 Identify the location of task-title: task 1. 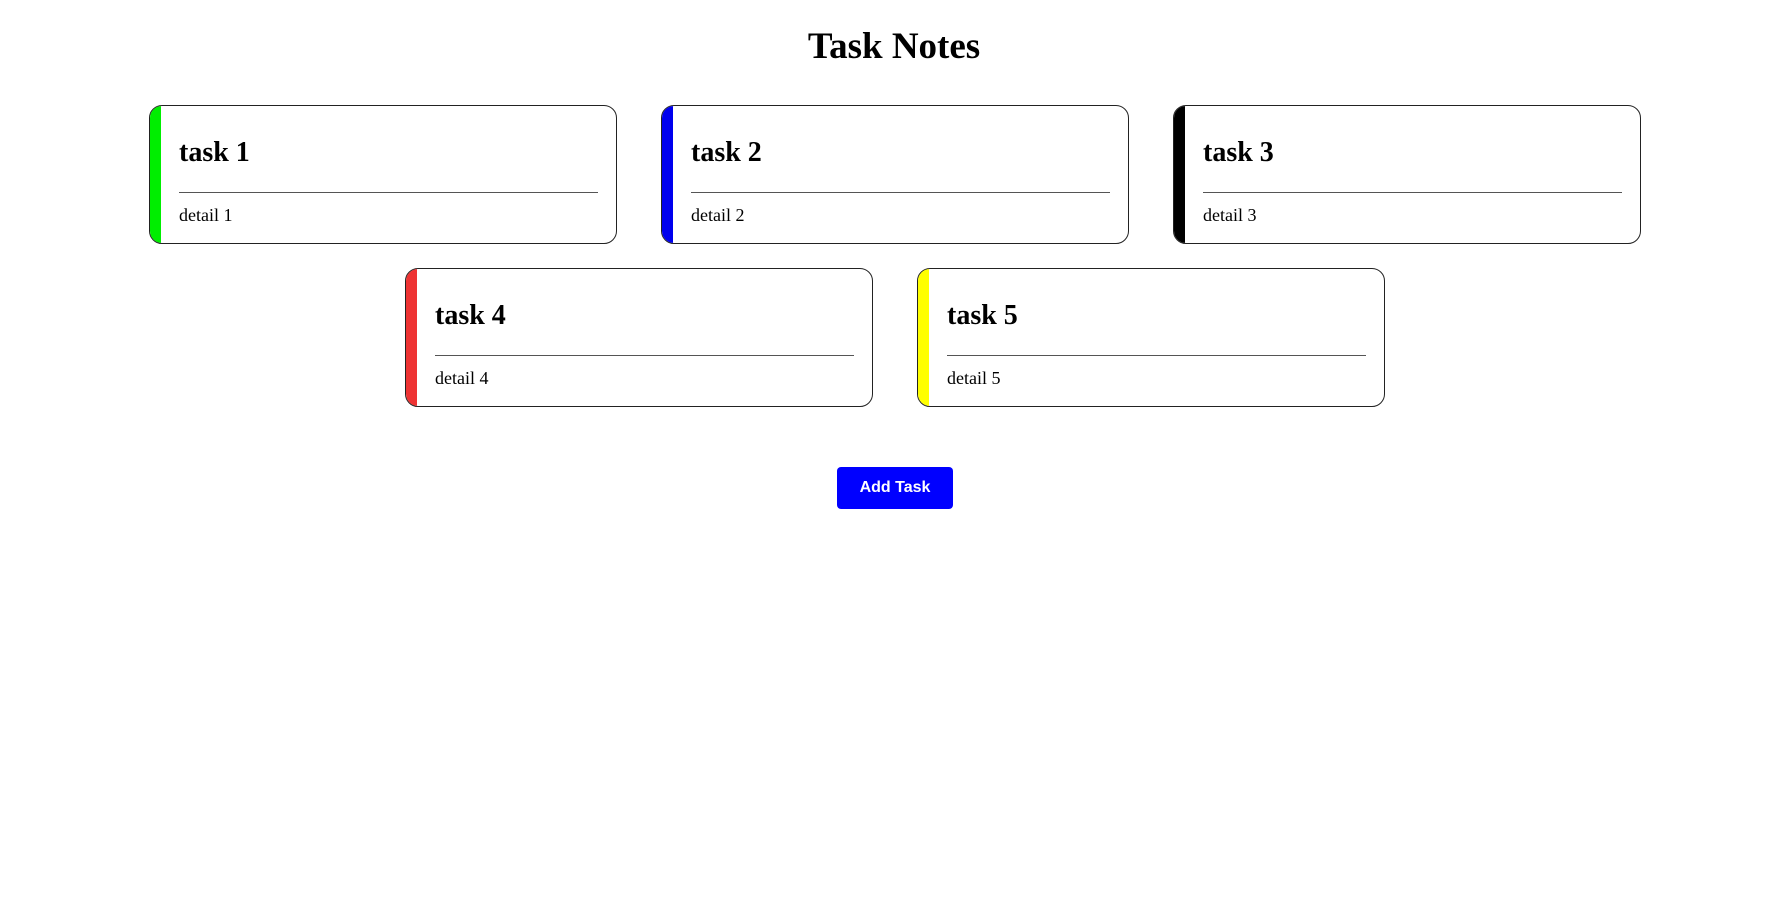
(214, 152).